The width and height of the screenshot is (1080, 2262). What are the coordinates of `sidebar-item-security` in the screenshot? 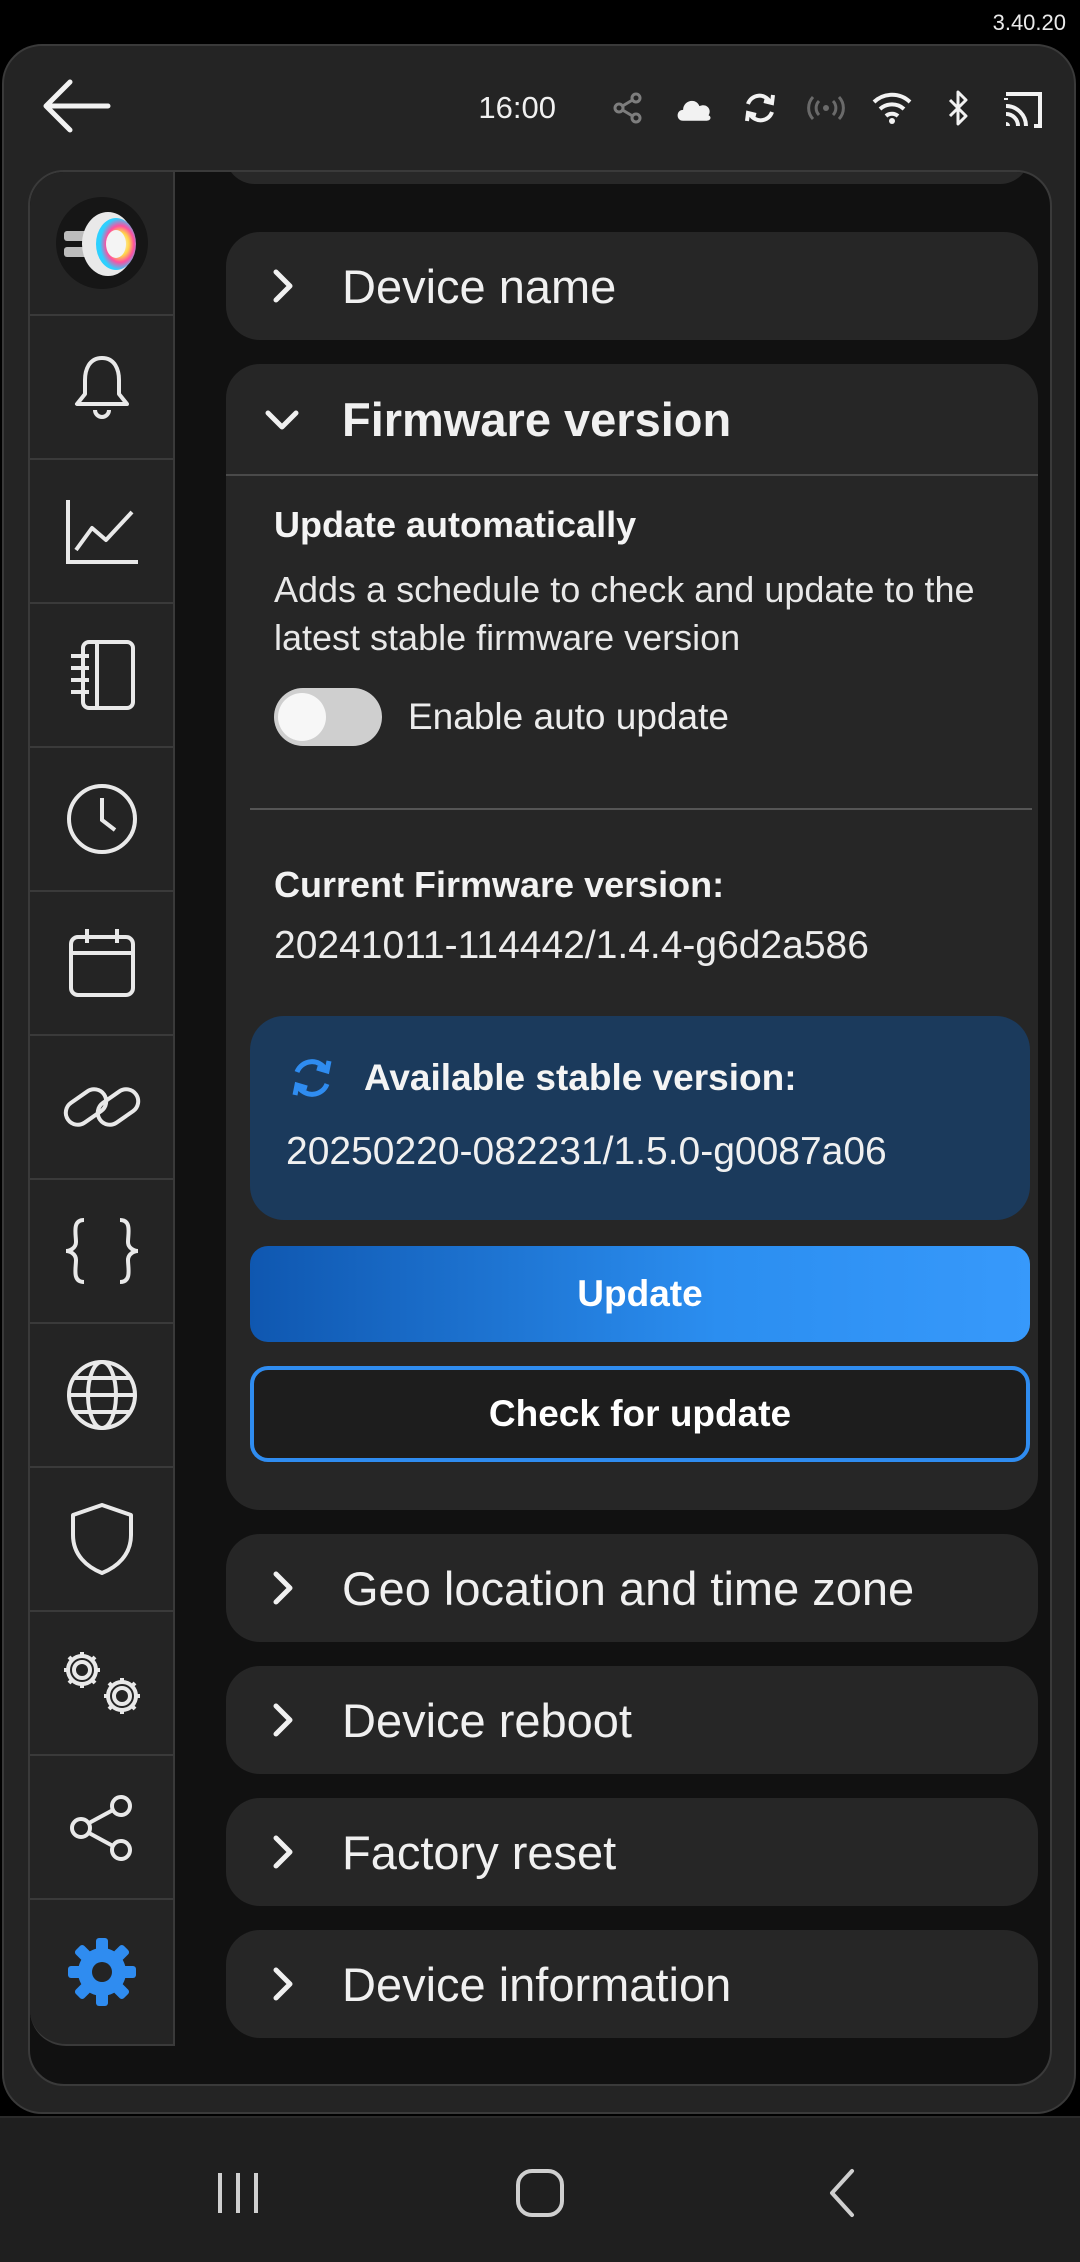 It's located at (101, 1540).